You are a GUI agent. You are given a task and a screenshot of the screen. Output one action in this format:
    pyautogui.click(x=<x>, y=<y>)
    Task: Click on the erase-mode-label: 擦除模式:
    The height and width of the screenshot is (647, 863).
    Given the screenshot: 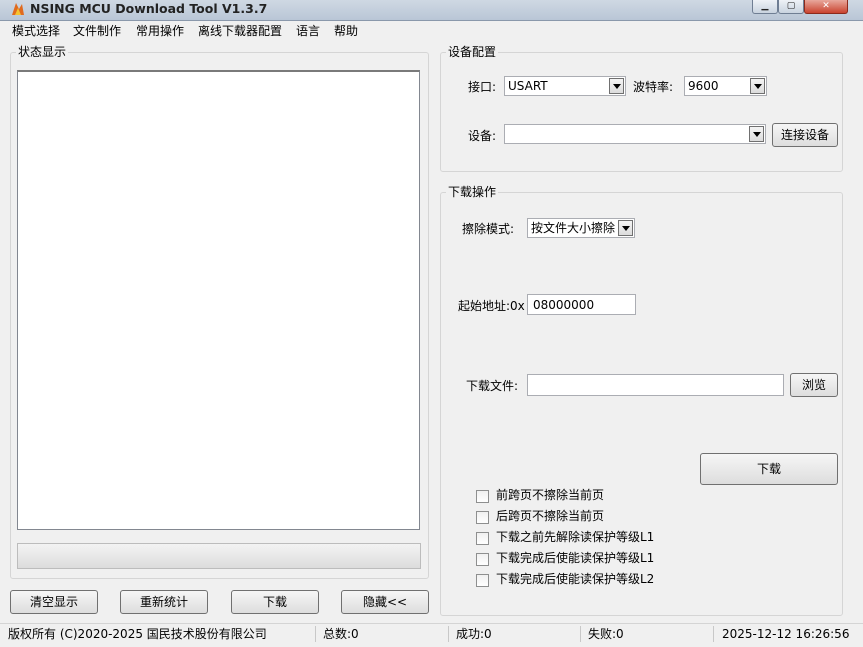 What is the action you would take?
    pyautogui.click(x=488, y=229)
    